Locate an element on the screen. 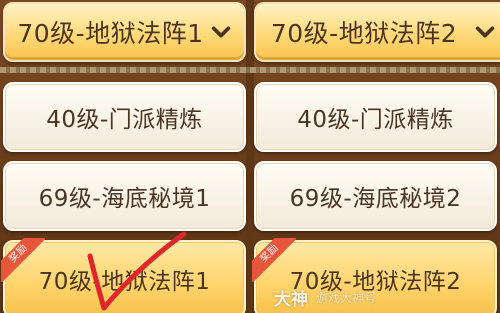  watermark-text: 游戏大神号 is located at coordinates (346, 297).